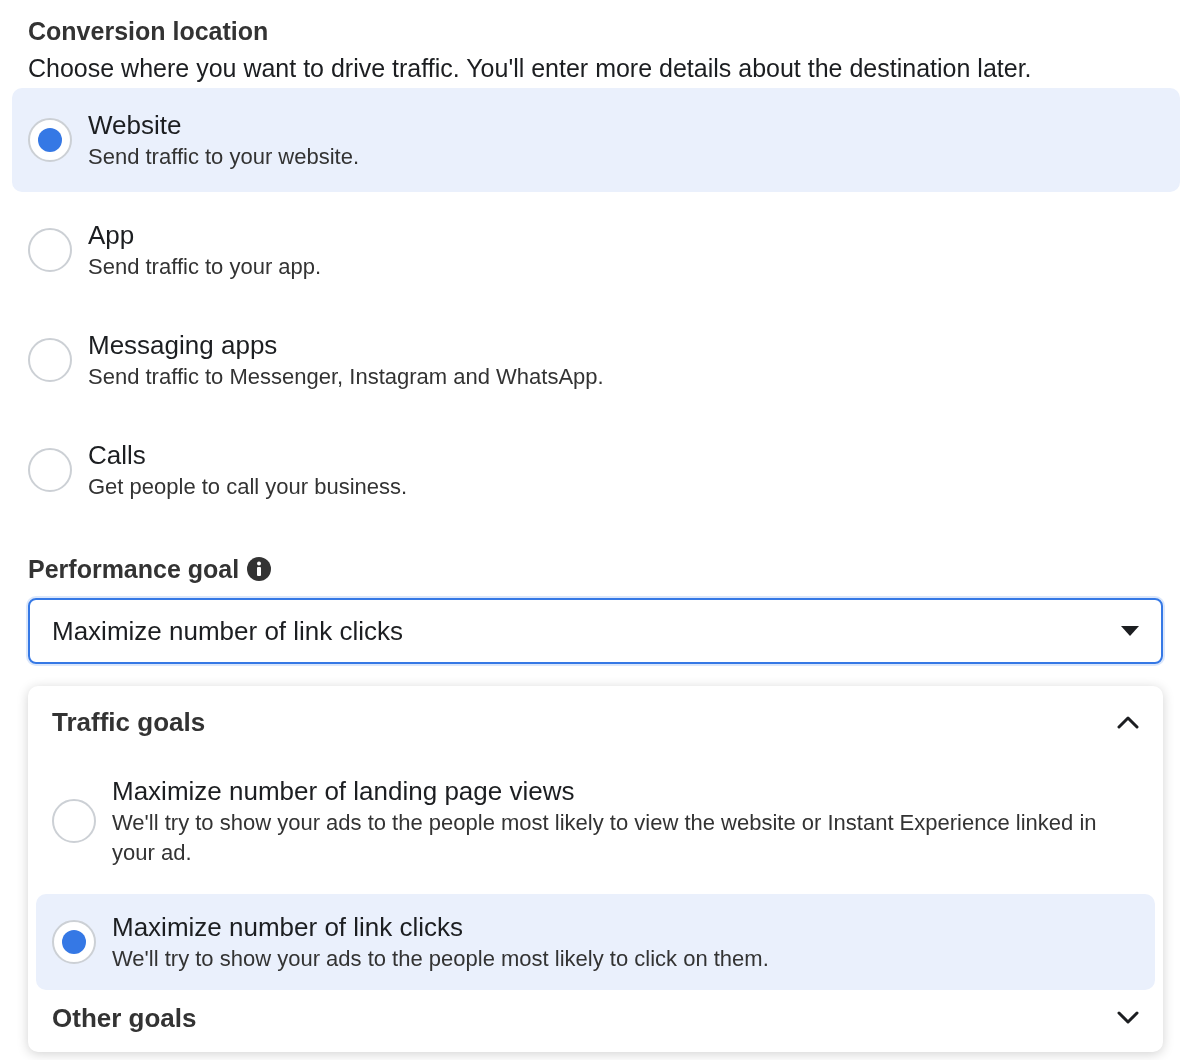 This screenshot has height=1060, width=1184. What do you see at coordinates (1128, 722) in the screenshot?
I see `chevron-up-icon` at bounding box center [1128, 722].